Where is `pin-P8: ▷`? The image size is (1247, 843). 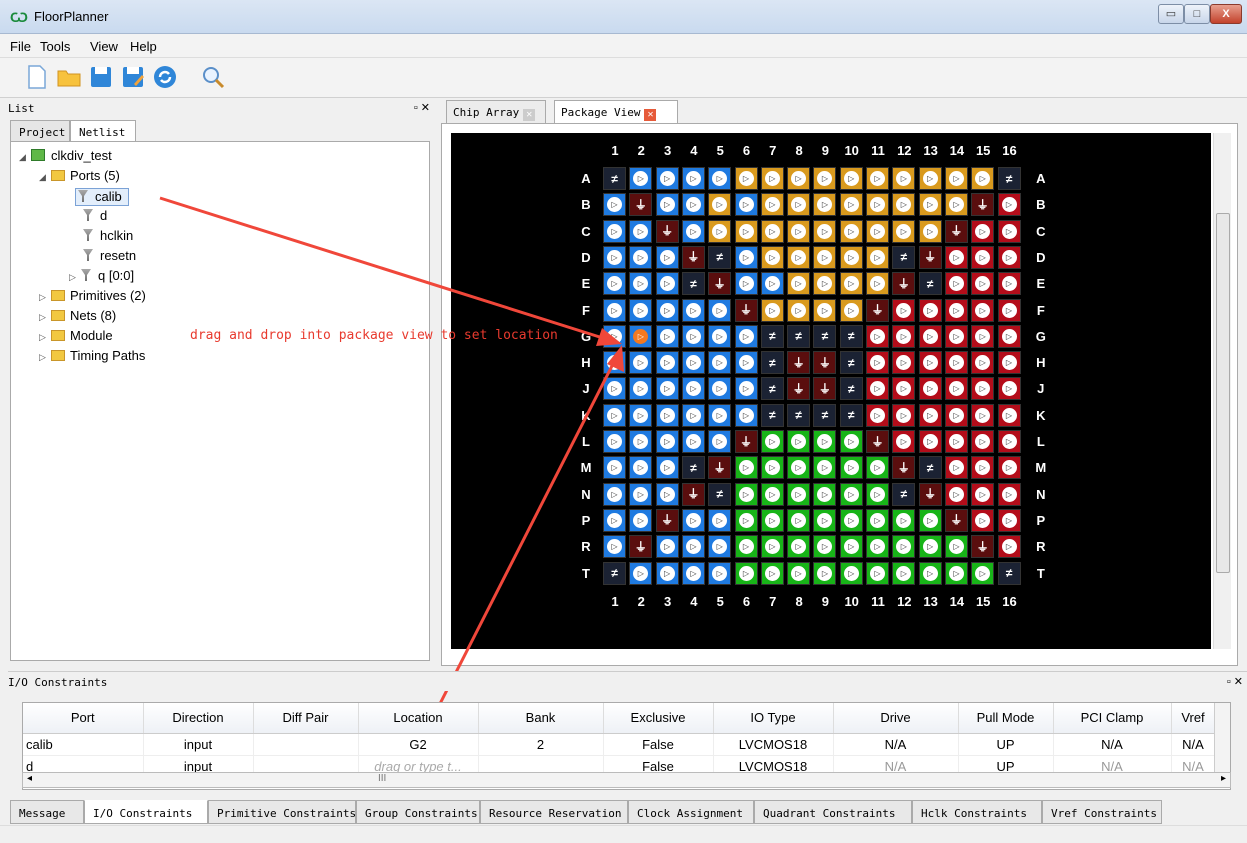 pin-P8: ▷ is located at coordinates (799, 520).